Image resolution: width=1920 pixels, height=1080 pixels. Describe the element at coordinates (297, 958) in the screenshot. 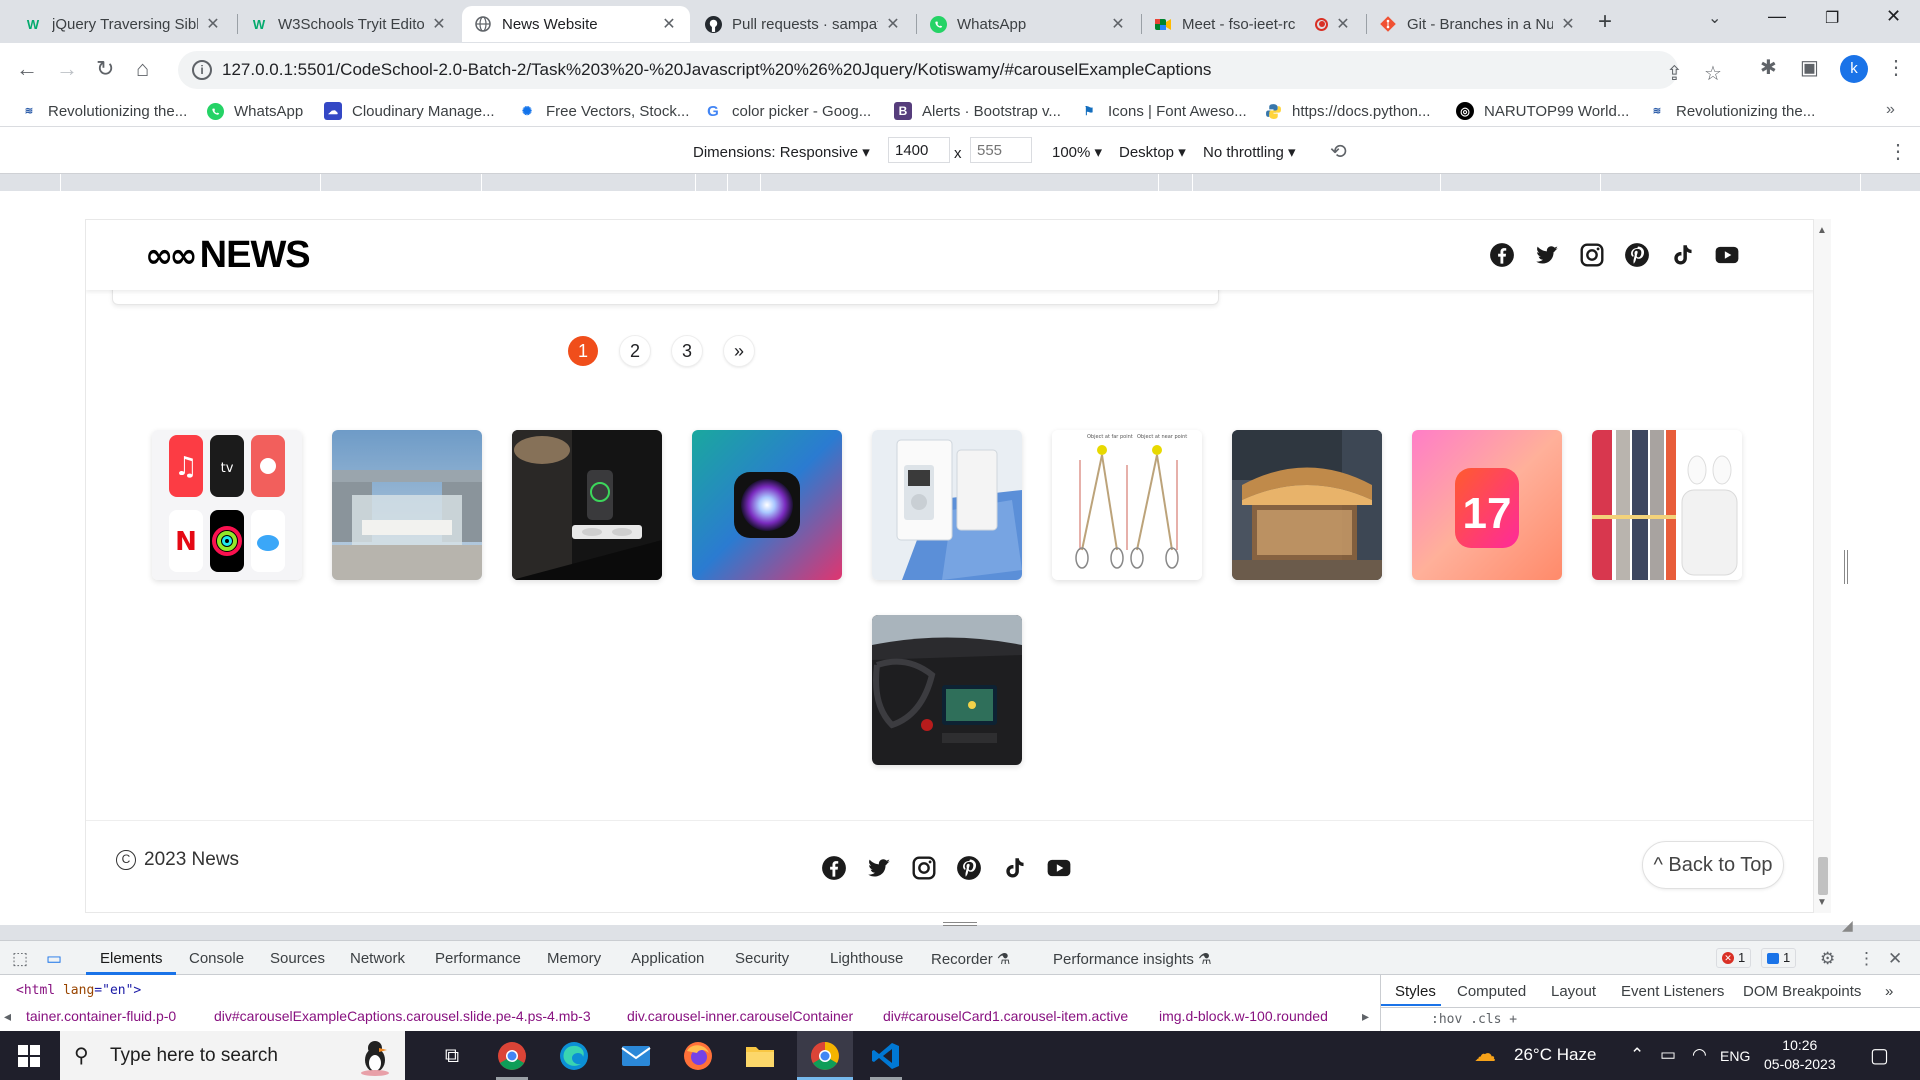

I see `tab-sources: Sources` at that location.